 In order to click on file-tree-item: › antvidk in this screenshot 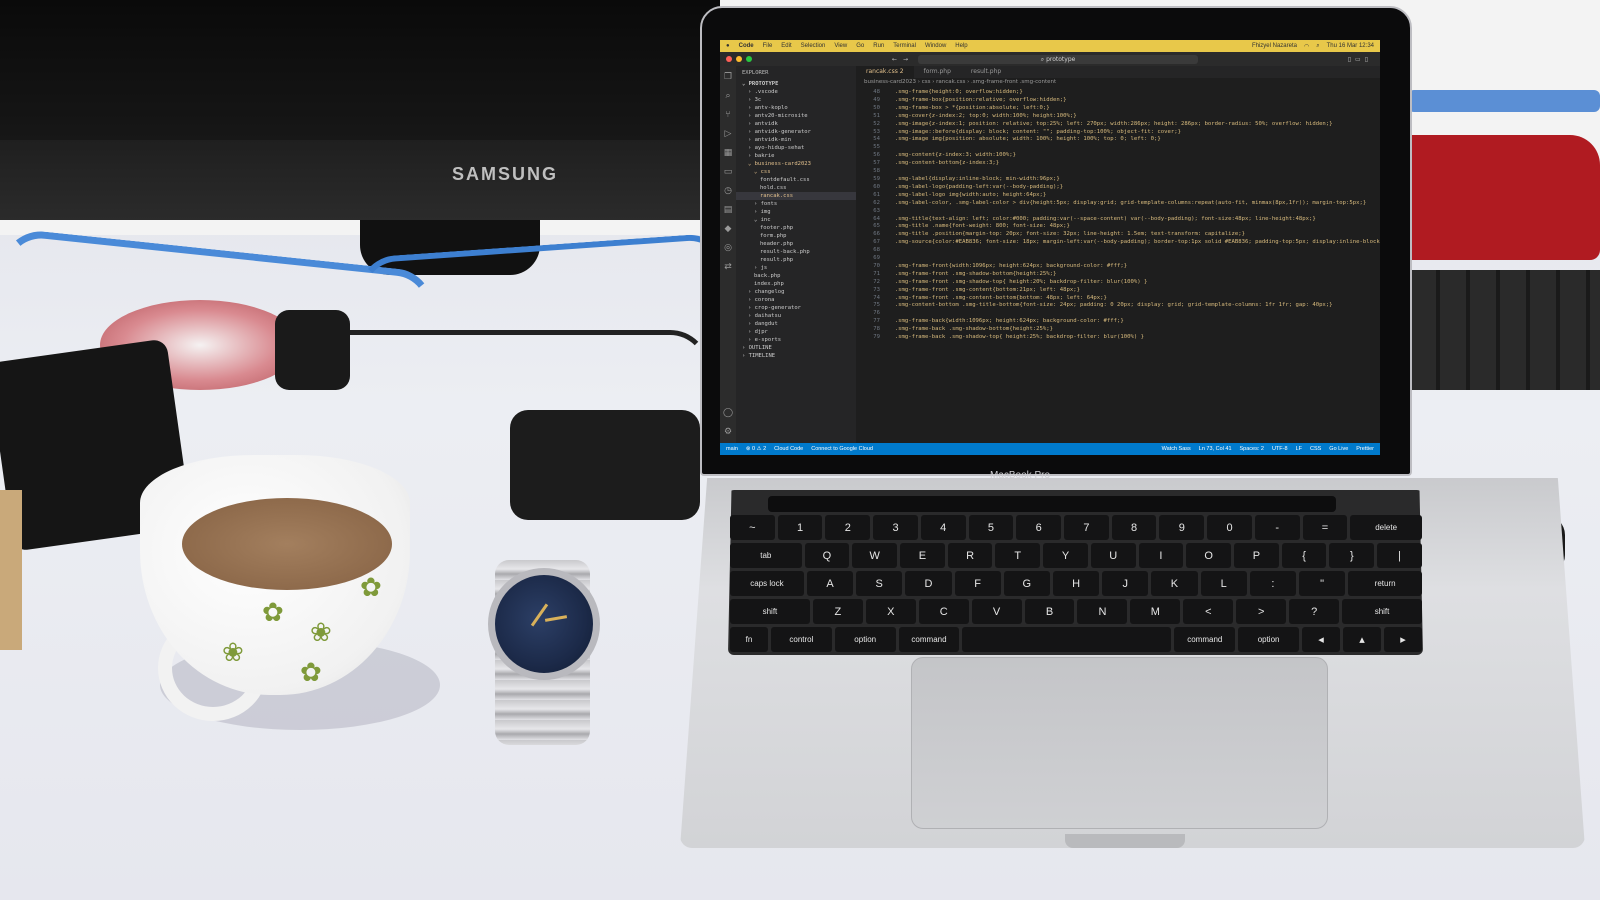, I will do `click(796, 124)`.